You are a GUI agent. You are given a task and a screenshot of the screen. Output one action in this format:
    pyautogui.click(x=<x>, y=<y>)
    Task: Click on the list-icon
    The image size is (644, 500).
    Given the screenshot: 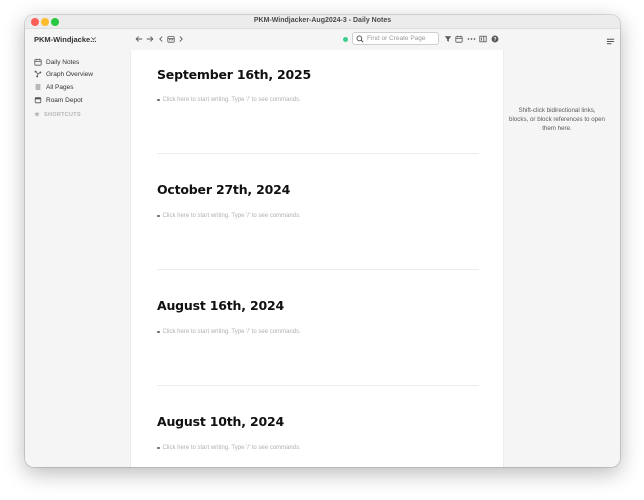 What is the action you would take?
    pyautogui.click(x=38, y=87)
    